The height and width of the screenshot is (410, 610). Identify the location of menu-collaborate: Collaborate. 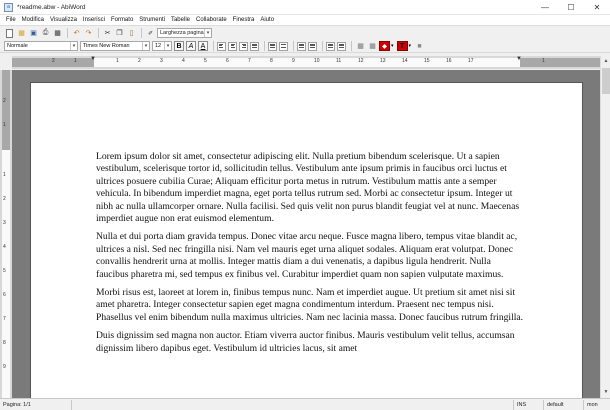
(211, 20).